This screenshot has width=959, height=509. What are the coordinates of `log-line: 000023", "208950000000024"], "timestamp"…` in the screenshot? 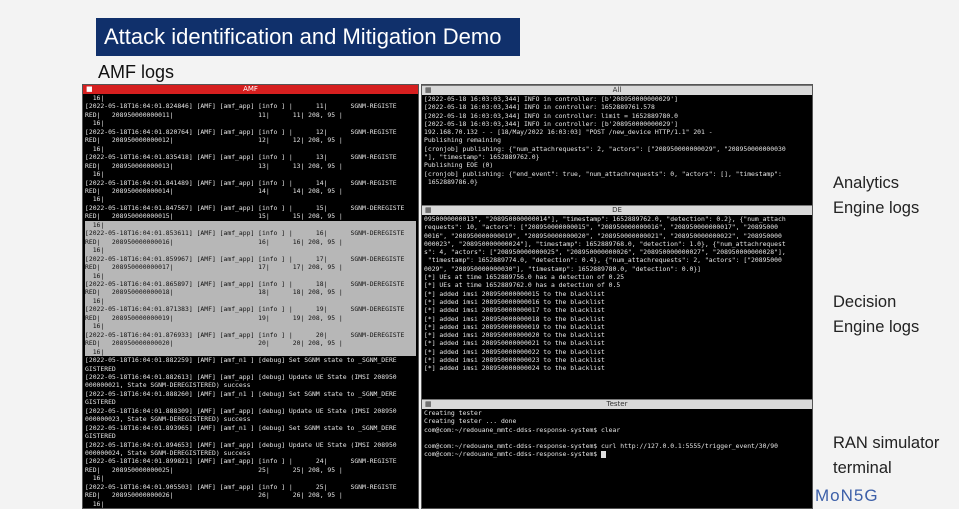 It's located at (605, 243).